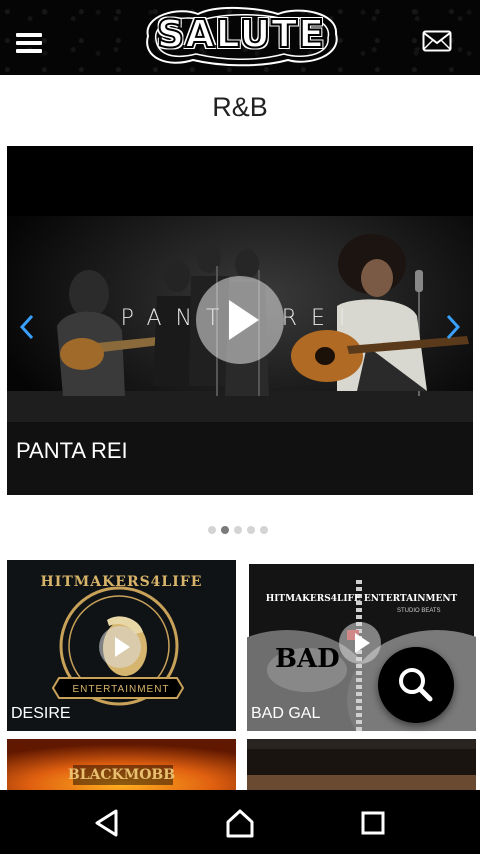 Image resolution: width=480 pixels, height=854 pixels. What do you see at coordinates (107, 823) in the screenshot?
I see `back-triangle-icon` at bounding box center [107, 823].